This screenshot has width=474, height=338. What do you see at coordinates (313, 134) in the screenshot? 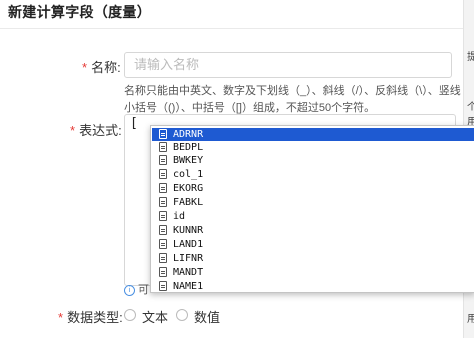
I see `autocomplete-item: ADRNR` at bounding box center [313, 134].